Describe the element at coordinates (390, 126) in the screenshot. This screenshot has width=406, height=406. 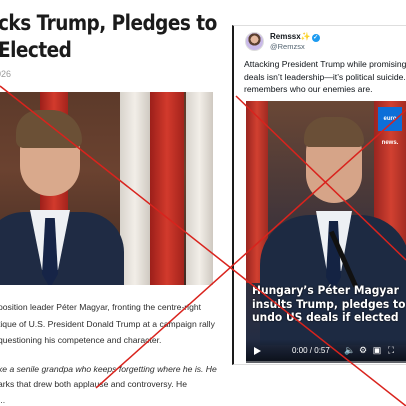
I see `euronews-logo: euro news.` at that location.